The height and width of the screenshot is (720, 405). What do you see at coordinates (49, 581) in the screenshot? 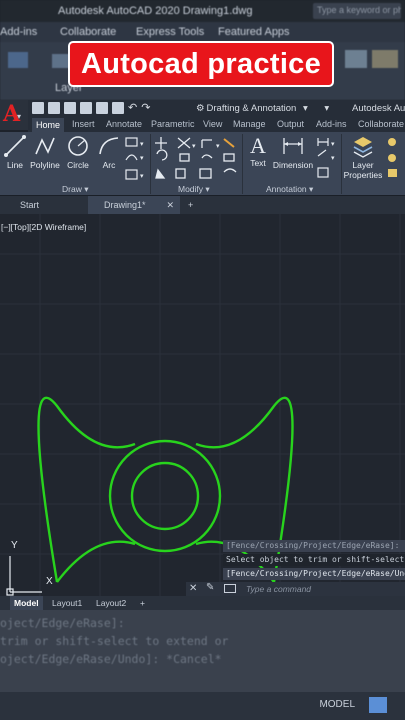
I see `ucs-x-label: X` at bounding box center [49, 581].